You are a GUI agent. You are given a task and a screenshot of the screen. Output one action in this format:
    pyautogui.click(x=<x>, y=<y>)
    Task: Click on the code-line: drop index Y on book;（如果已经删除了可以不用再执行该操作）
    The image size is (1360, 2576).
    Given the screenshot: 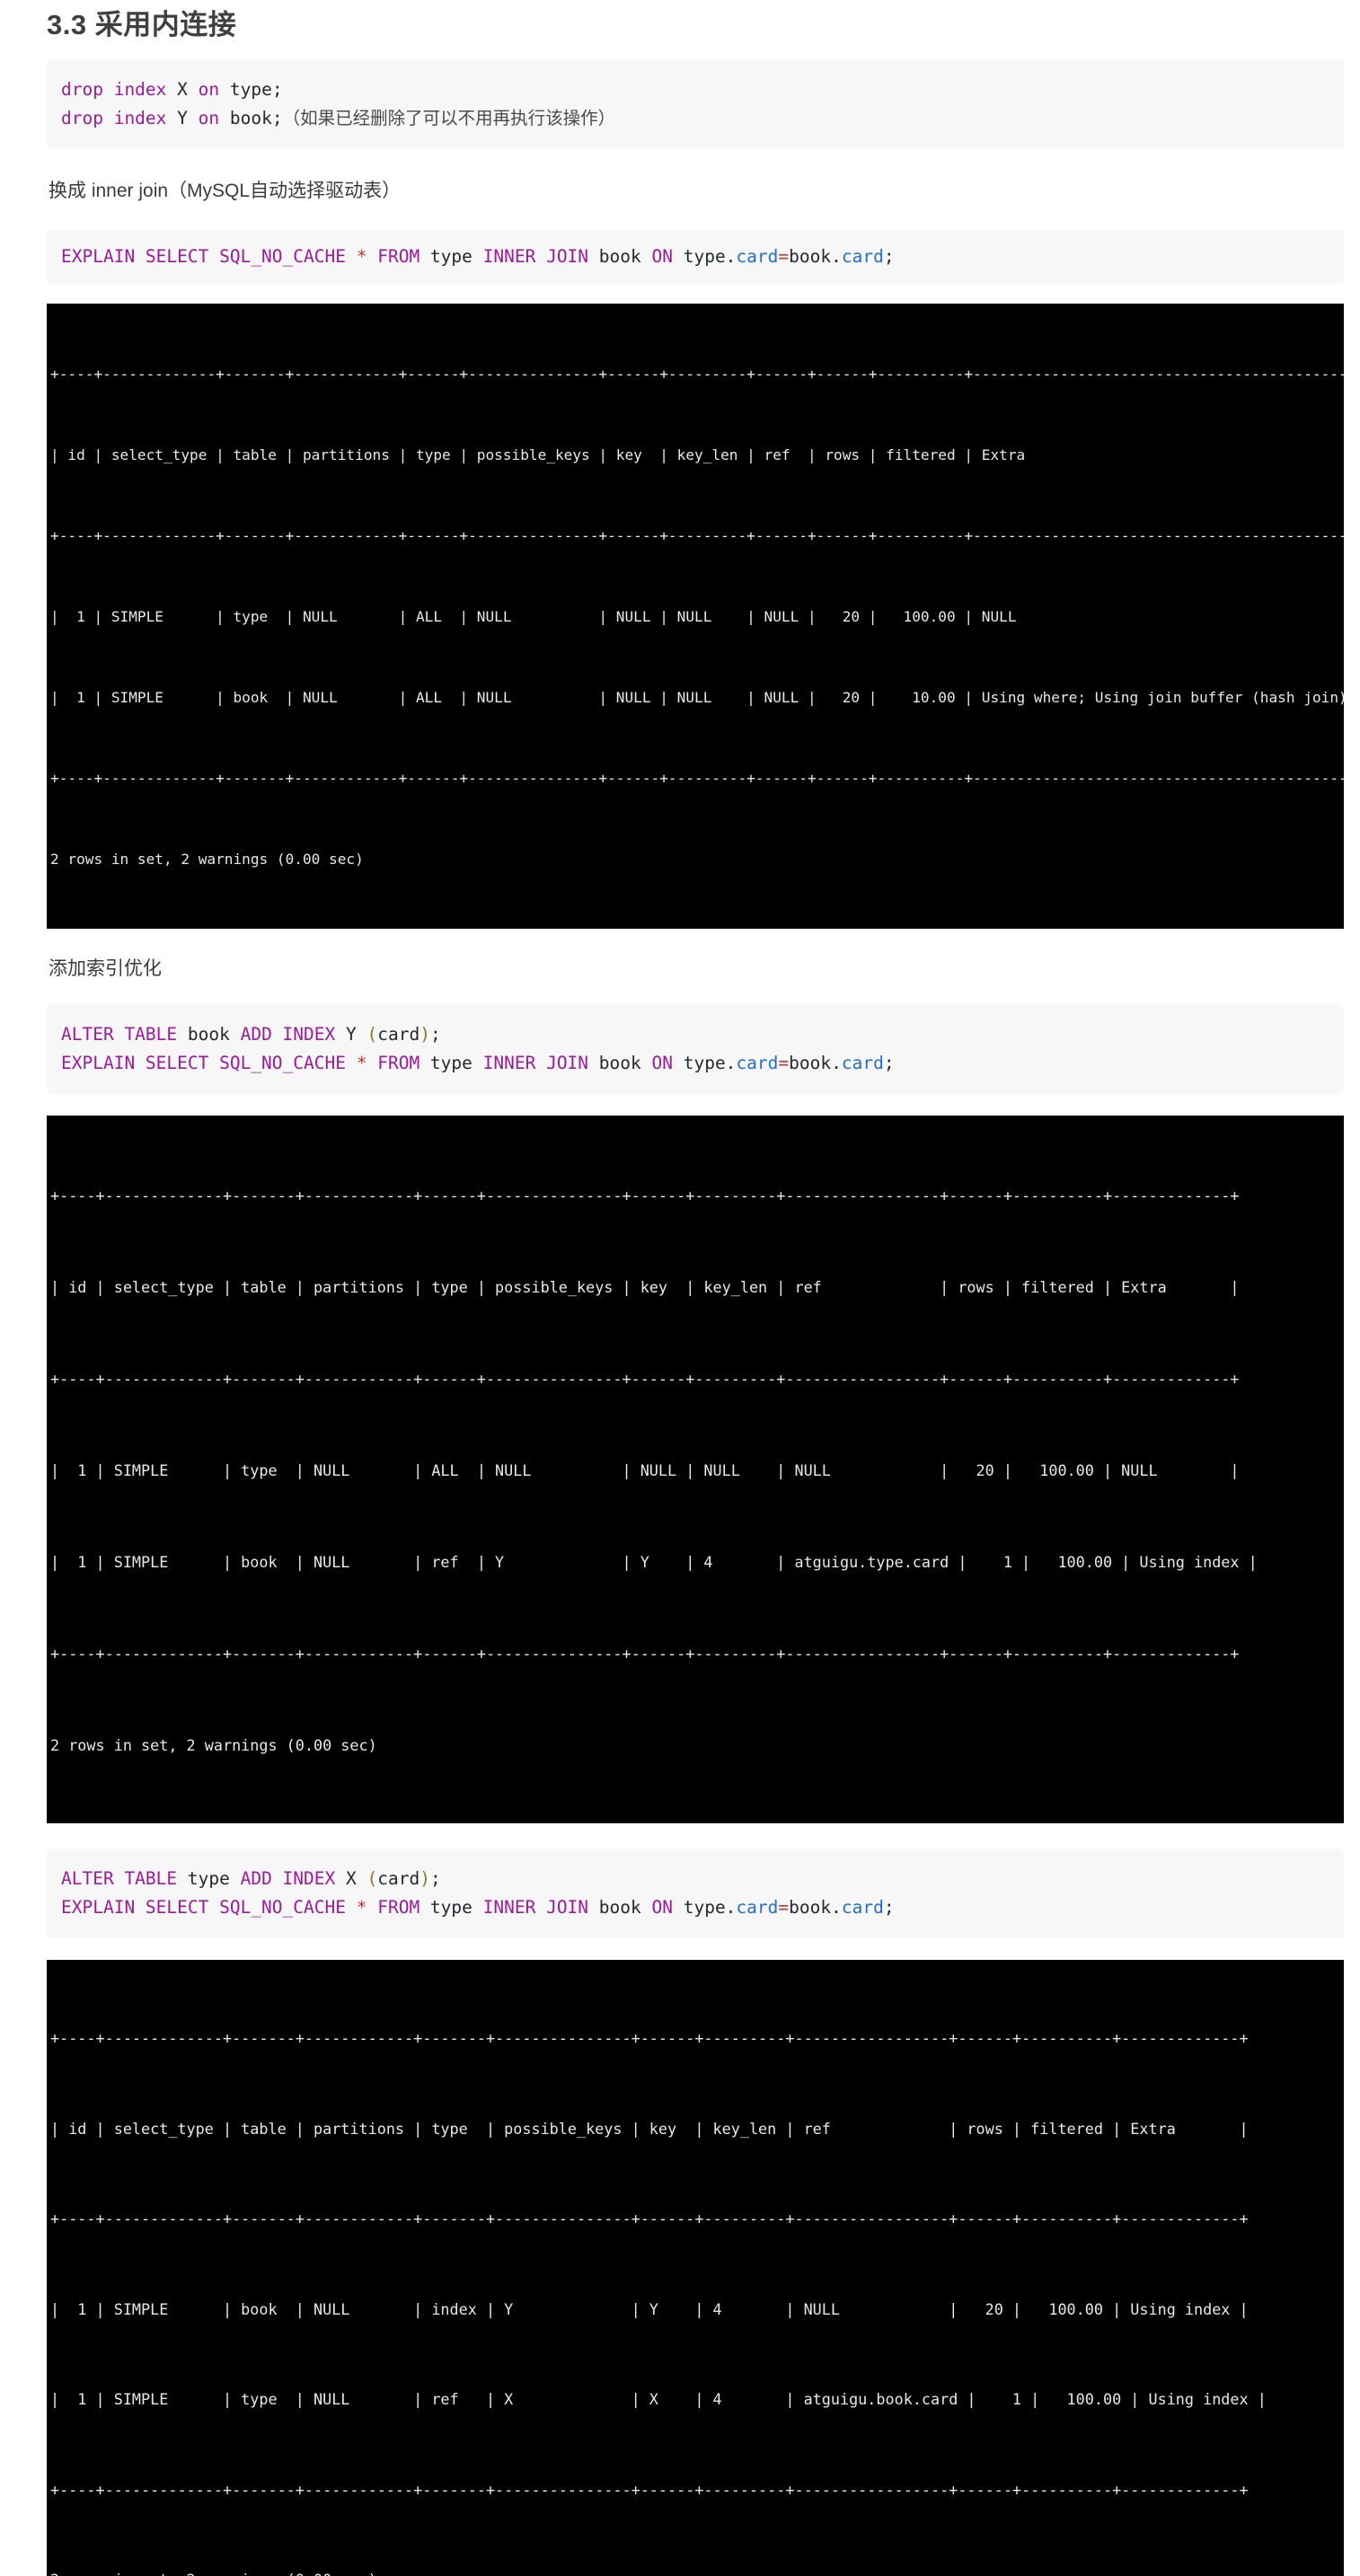 What is the action you would take?
    pyautogui.click(x=338, y=118)
    